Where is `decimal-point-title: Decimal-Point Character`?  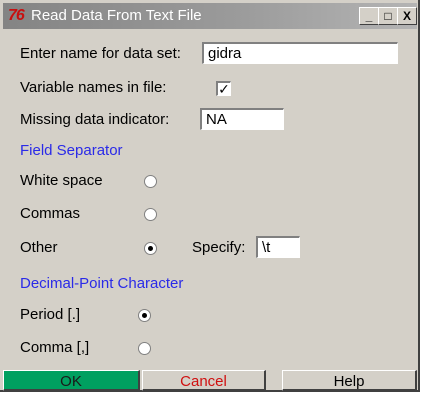
decimal-point-title: Decimal-Point Character is located at coordinates (102, 283).